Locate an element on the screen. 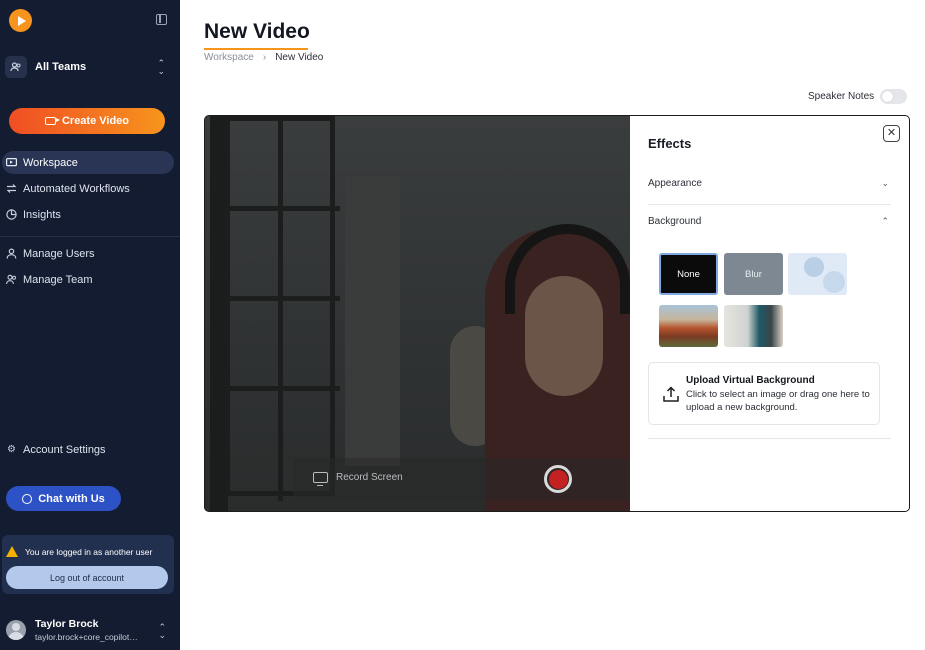  chevron-right-icon: › is located at coordinates (264, 57).